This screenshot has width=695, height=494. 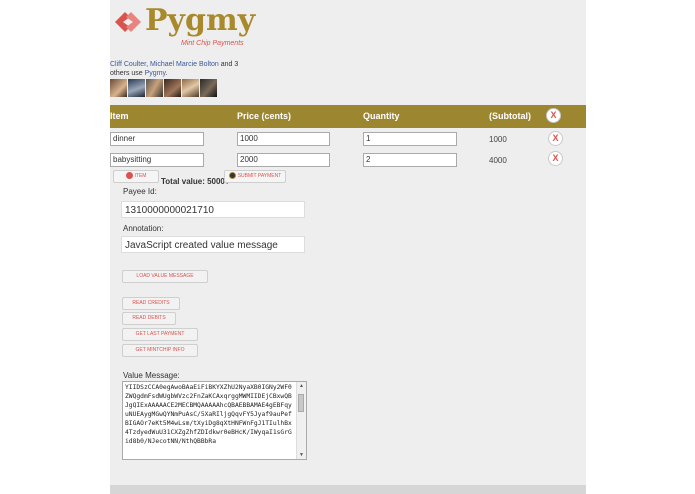 I want to click on textarea-scrollbar: ▲ ▼, so click(x=301, y=420).